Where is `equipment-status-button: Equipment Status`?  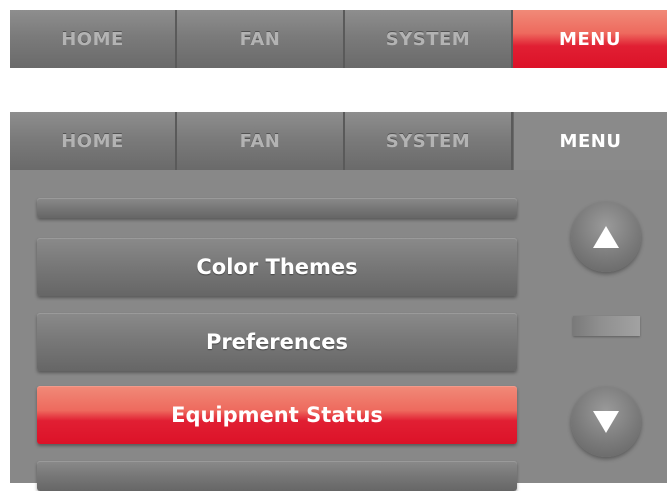 equipment-status-button: Equipment Status is located at coordinates (277, 415).